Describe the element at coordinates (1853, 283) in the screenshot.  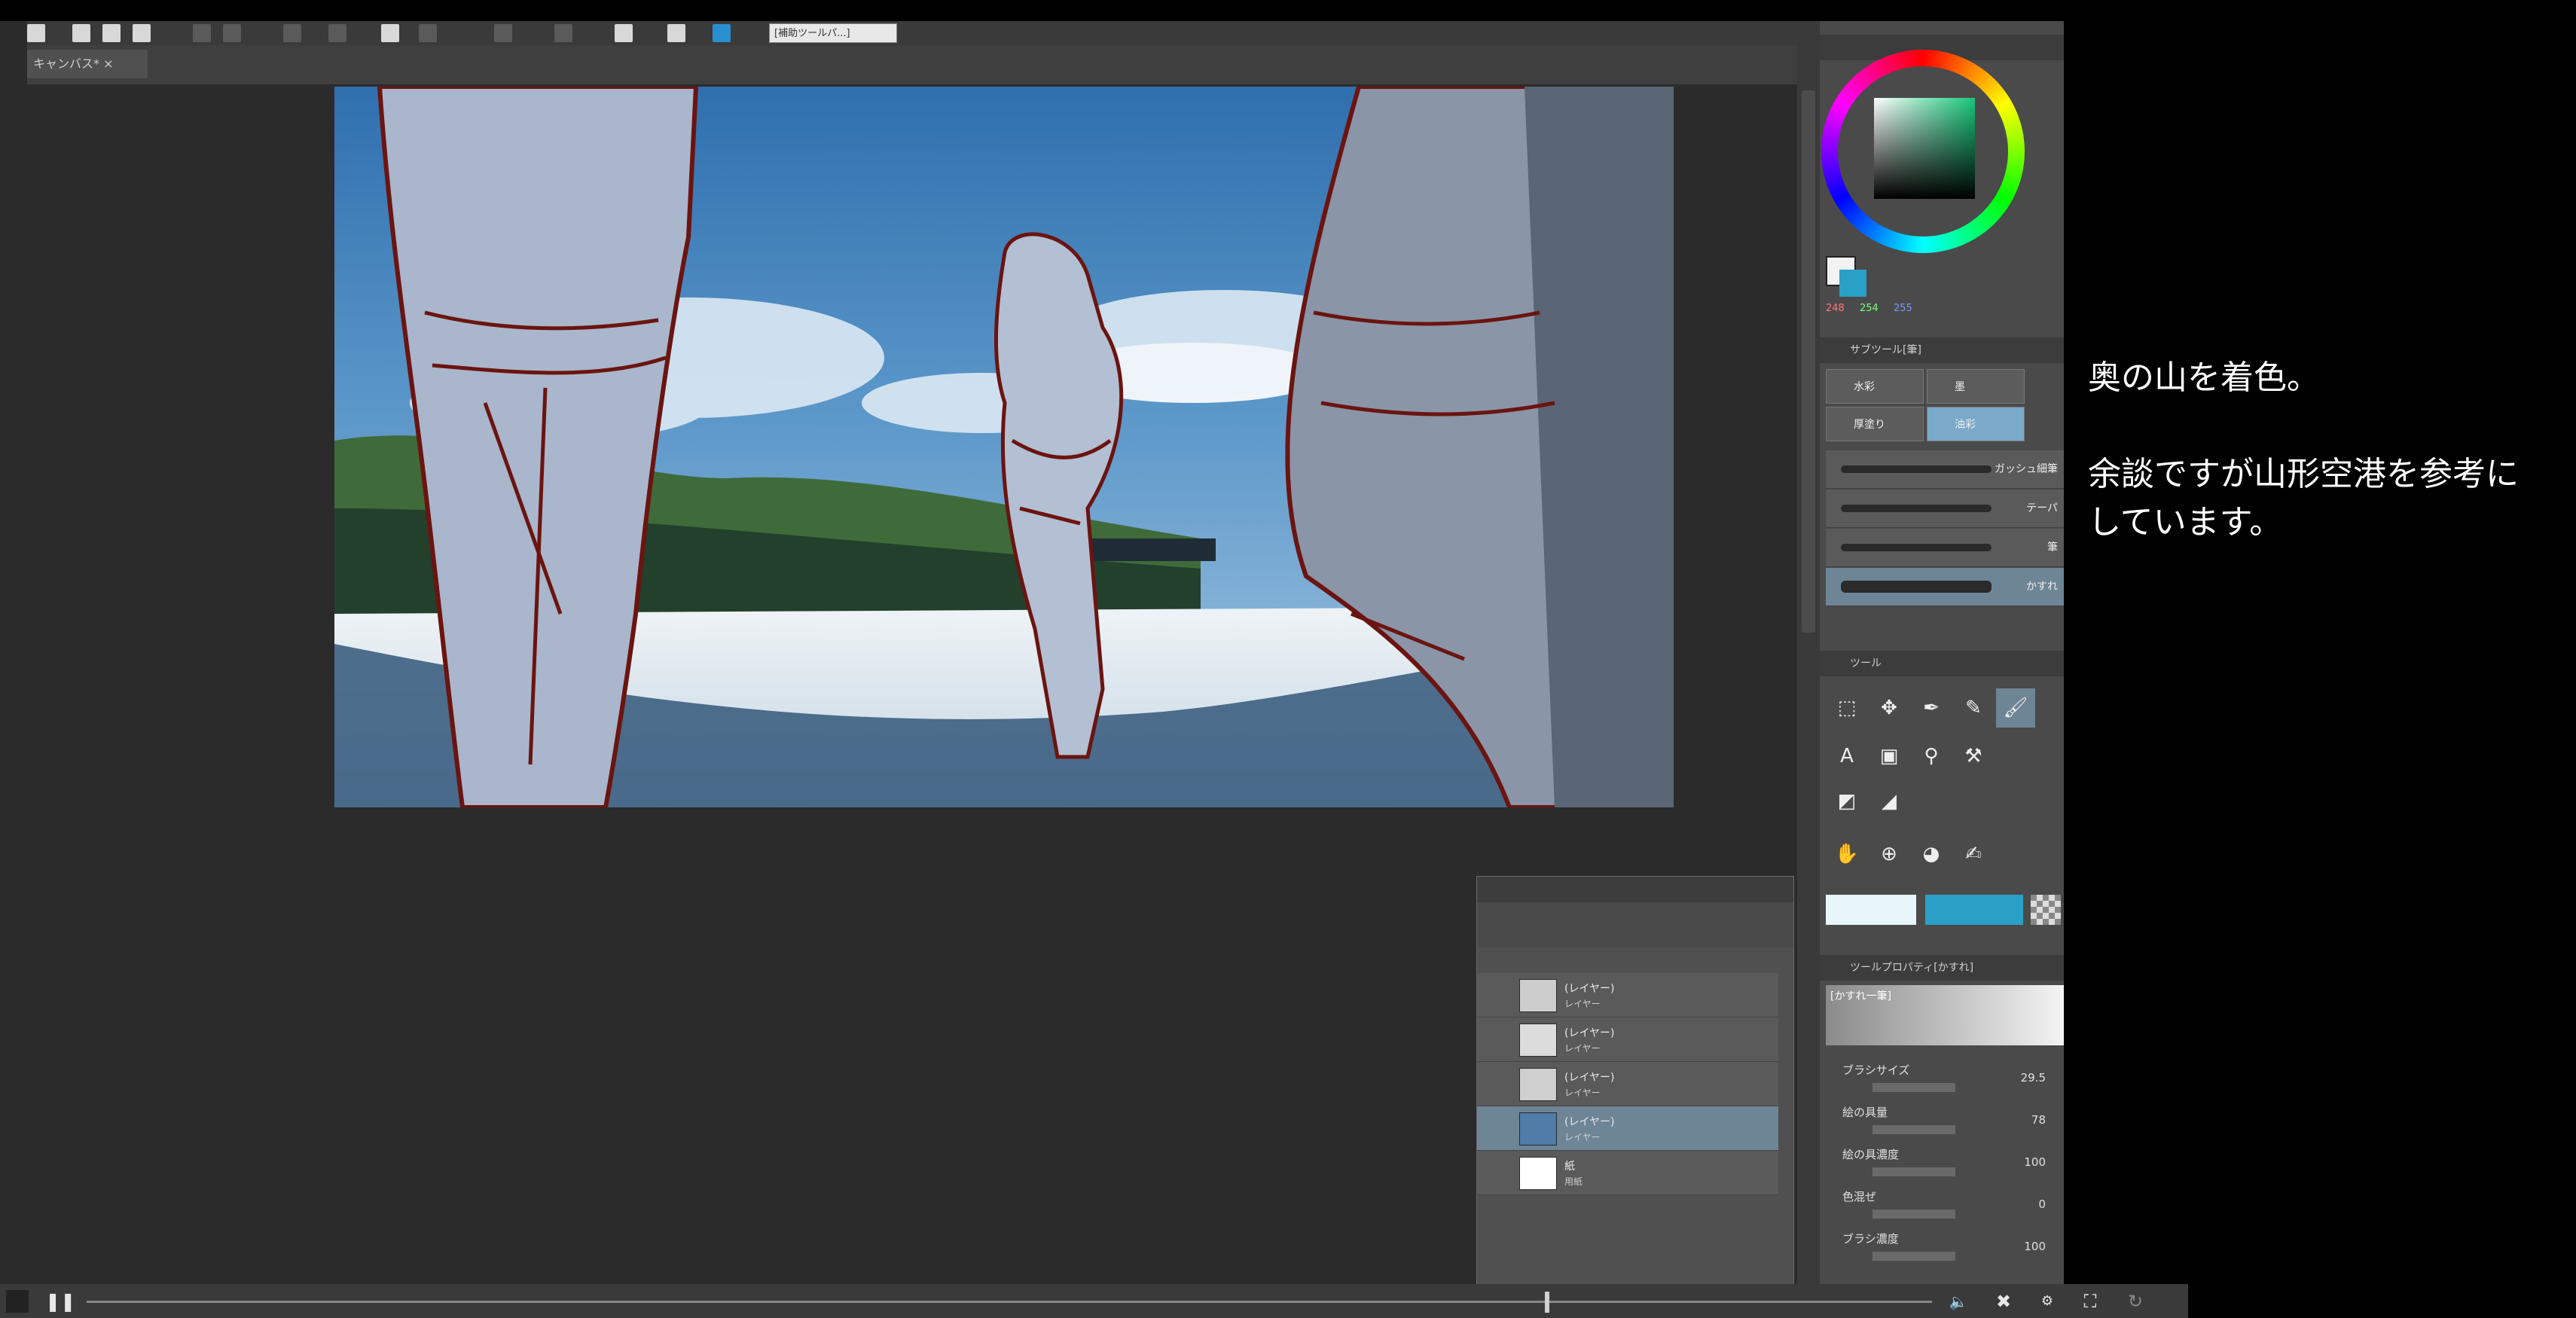
I see `sub-color-swatch` at that location.